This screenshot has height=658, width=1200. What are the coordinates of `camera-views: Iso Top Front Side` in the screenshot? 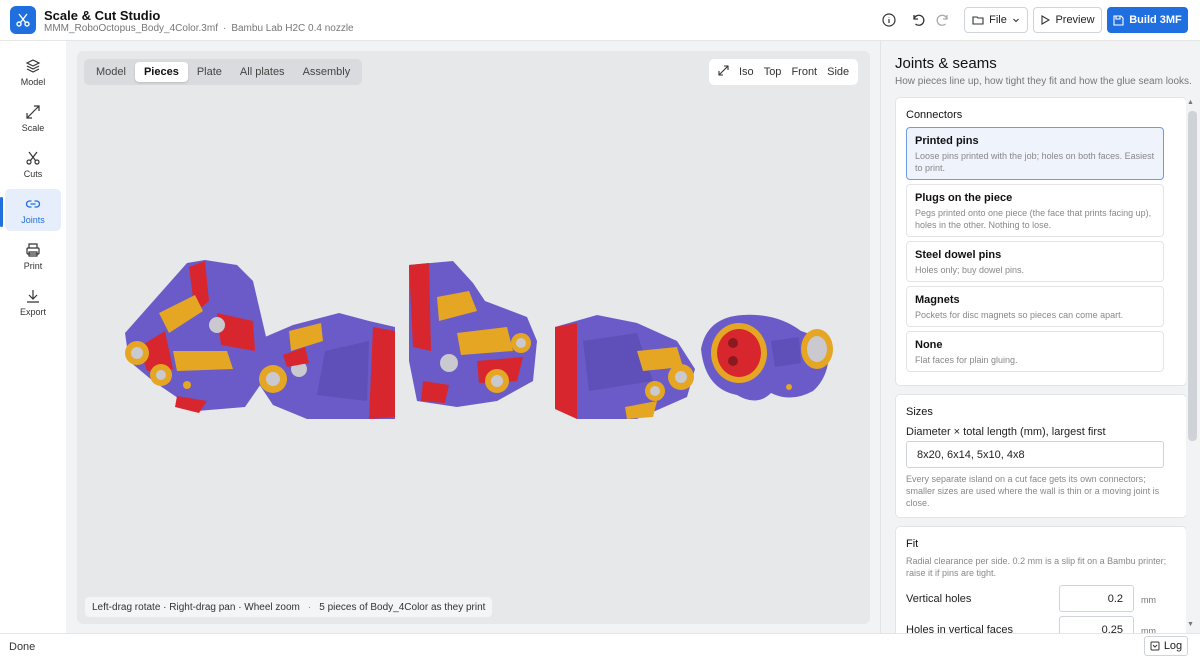 It's located at (784, 72).